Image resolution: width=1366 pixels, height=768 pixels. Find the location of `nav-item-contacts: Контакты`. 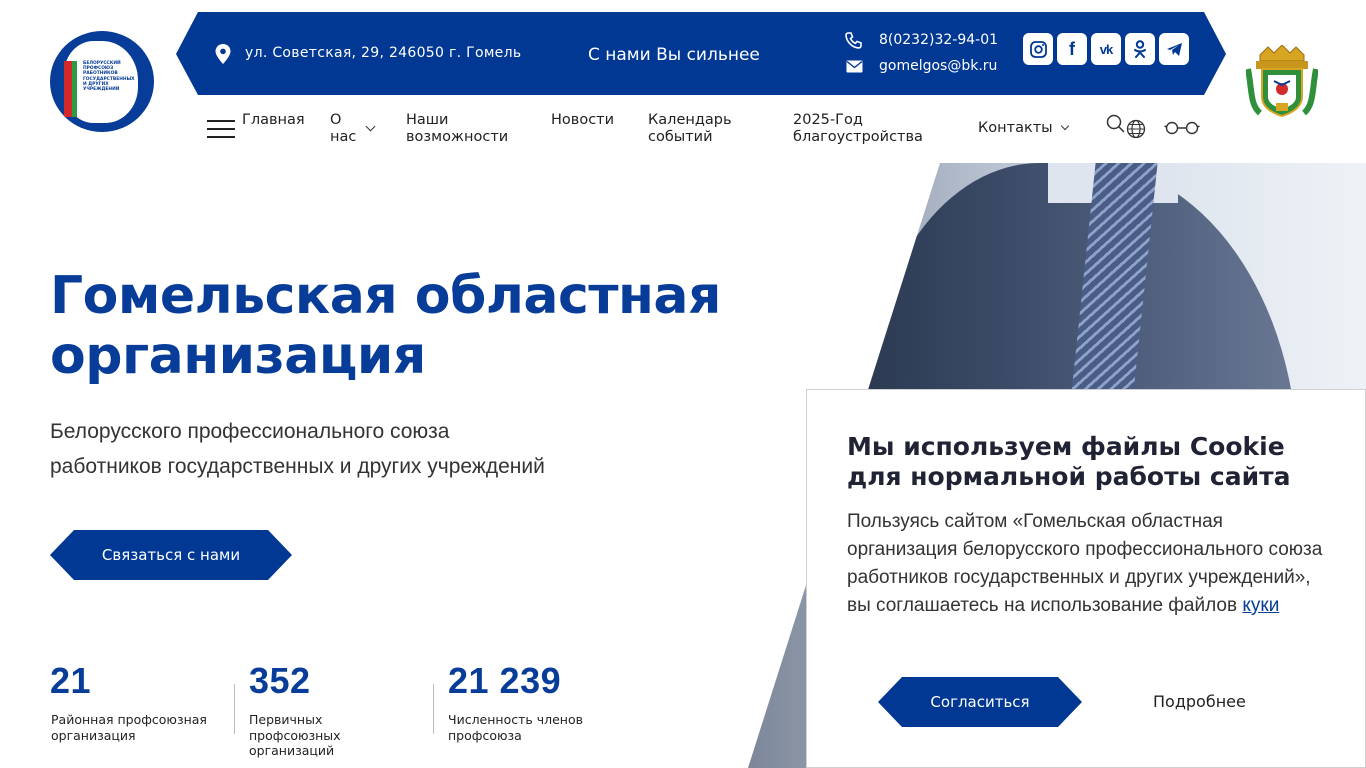

nav-item-contacts: Контакты is located at coordinates (1015, 128).